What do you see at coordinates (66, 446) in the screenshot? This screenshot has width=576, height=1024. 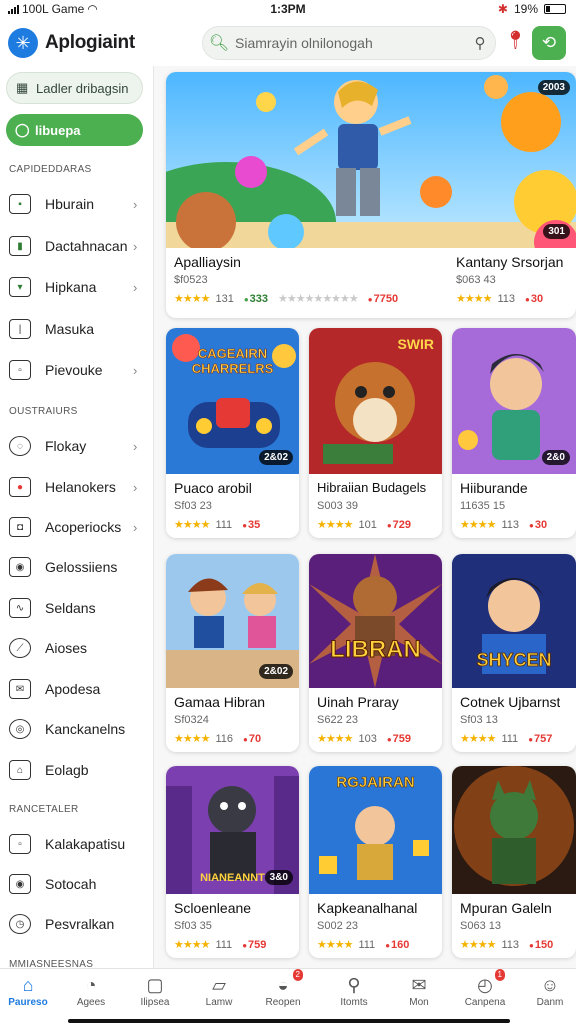 I see `sidebar-item-label: Flokay` at bounding box center [66, 446].